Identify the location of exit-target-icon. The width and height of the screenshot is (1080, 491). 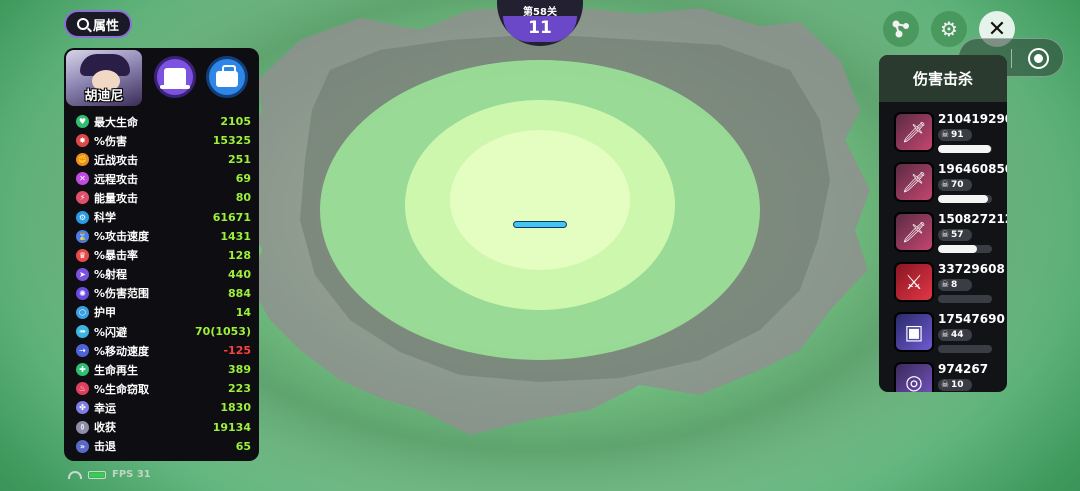
(1038, 58).